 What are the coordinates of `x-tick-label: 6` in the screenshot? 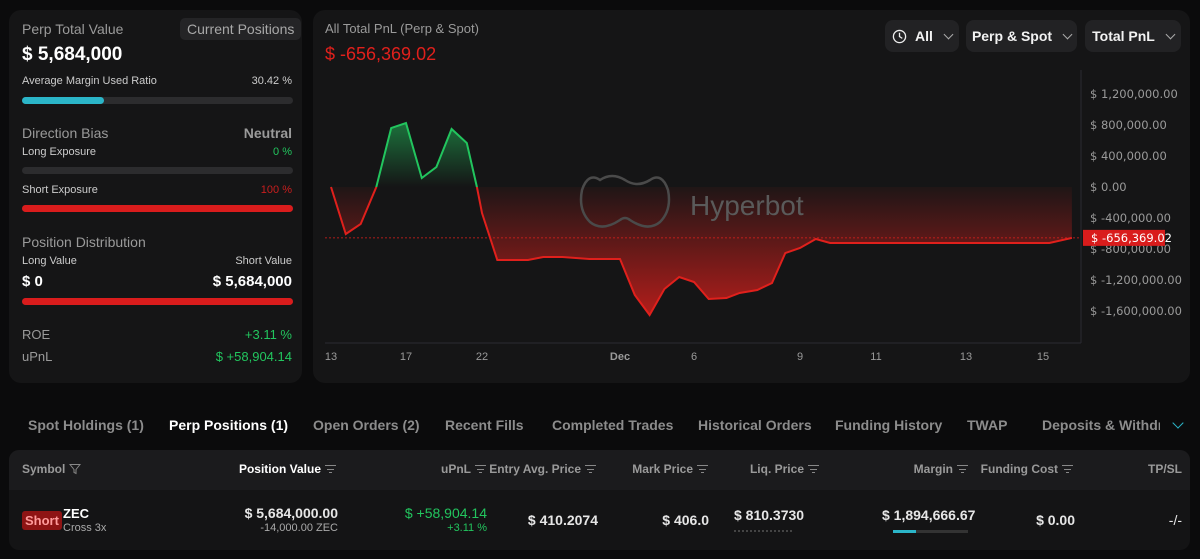 It's located at (694, 357).